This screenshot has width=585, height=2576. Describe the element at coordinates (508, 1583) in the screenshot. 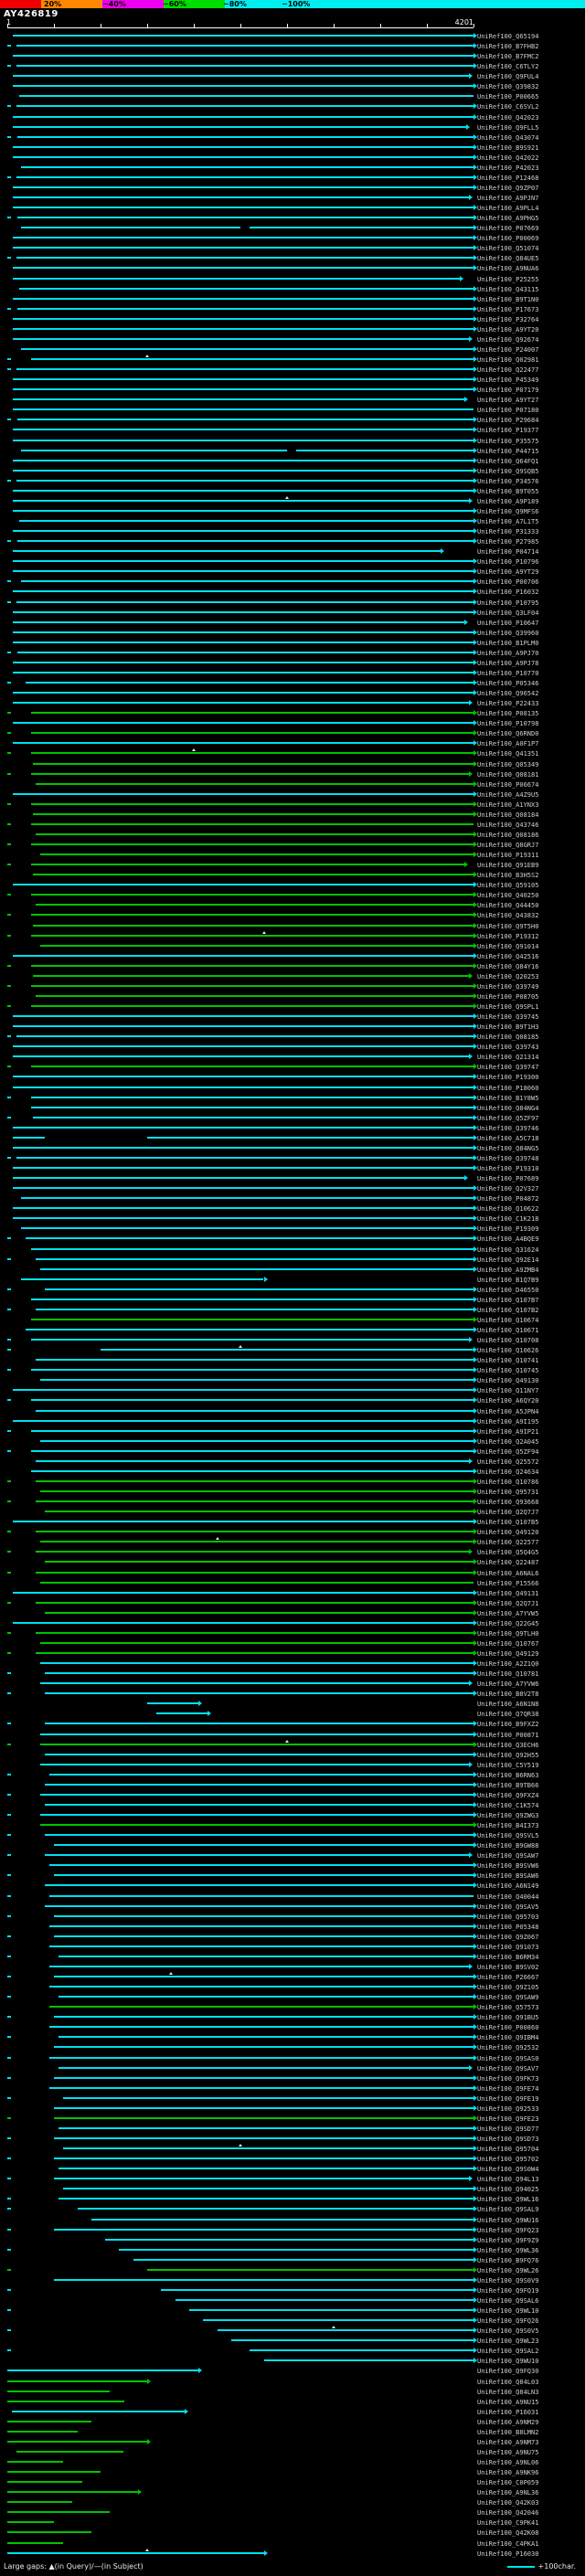

I see `hit-label: UniRef100_P15566` at that location.